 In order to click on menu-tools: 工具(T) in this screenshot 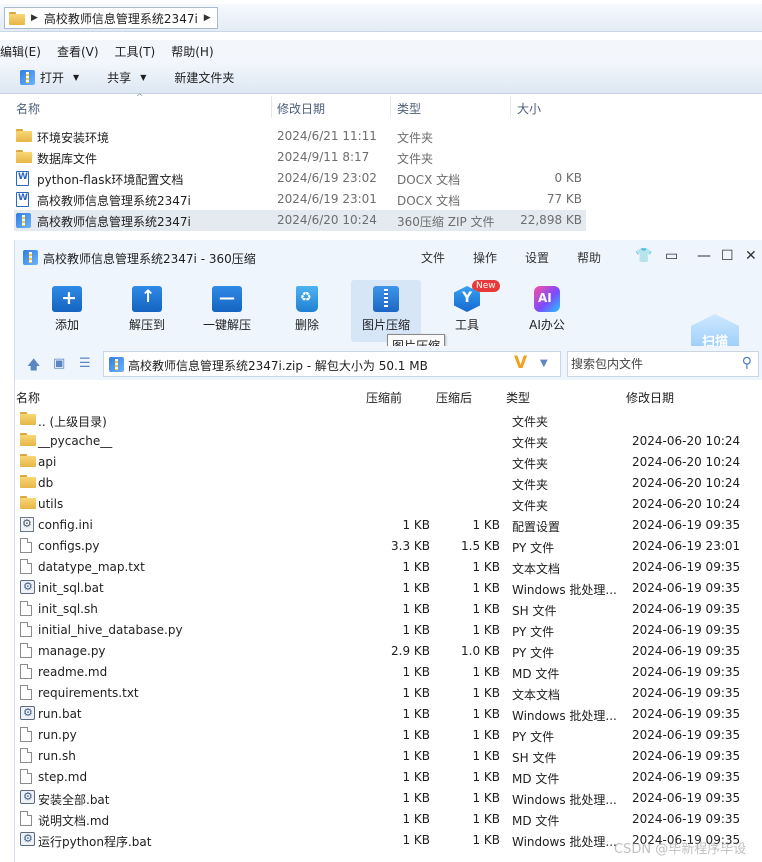, I will do `click(139, 51)`.